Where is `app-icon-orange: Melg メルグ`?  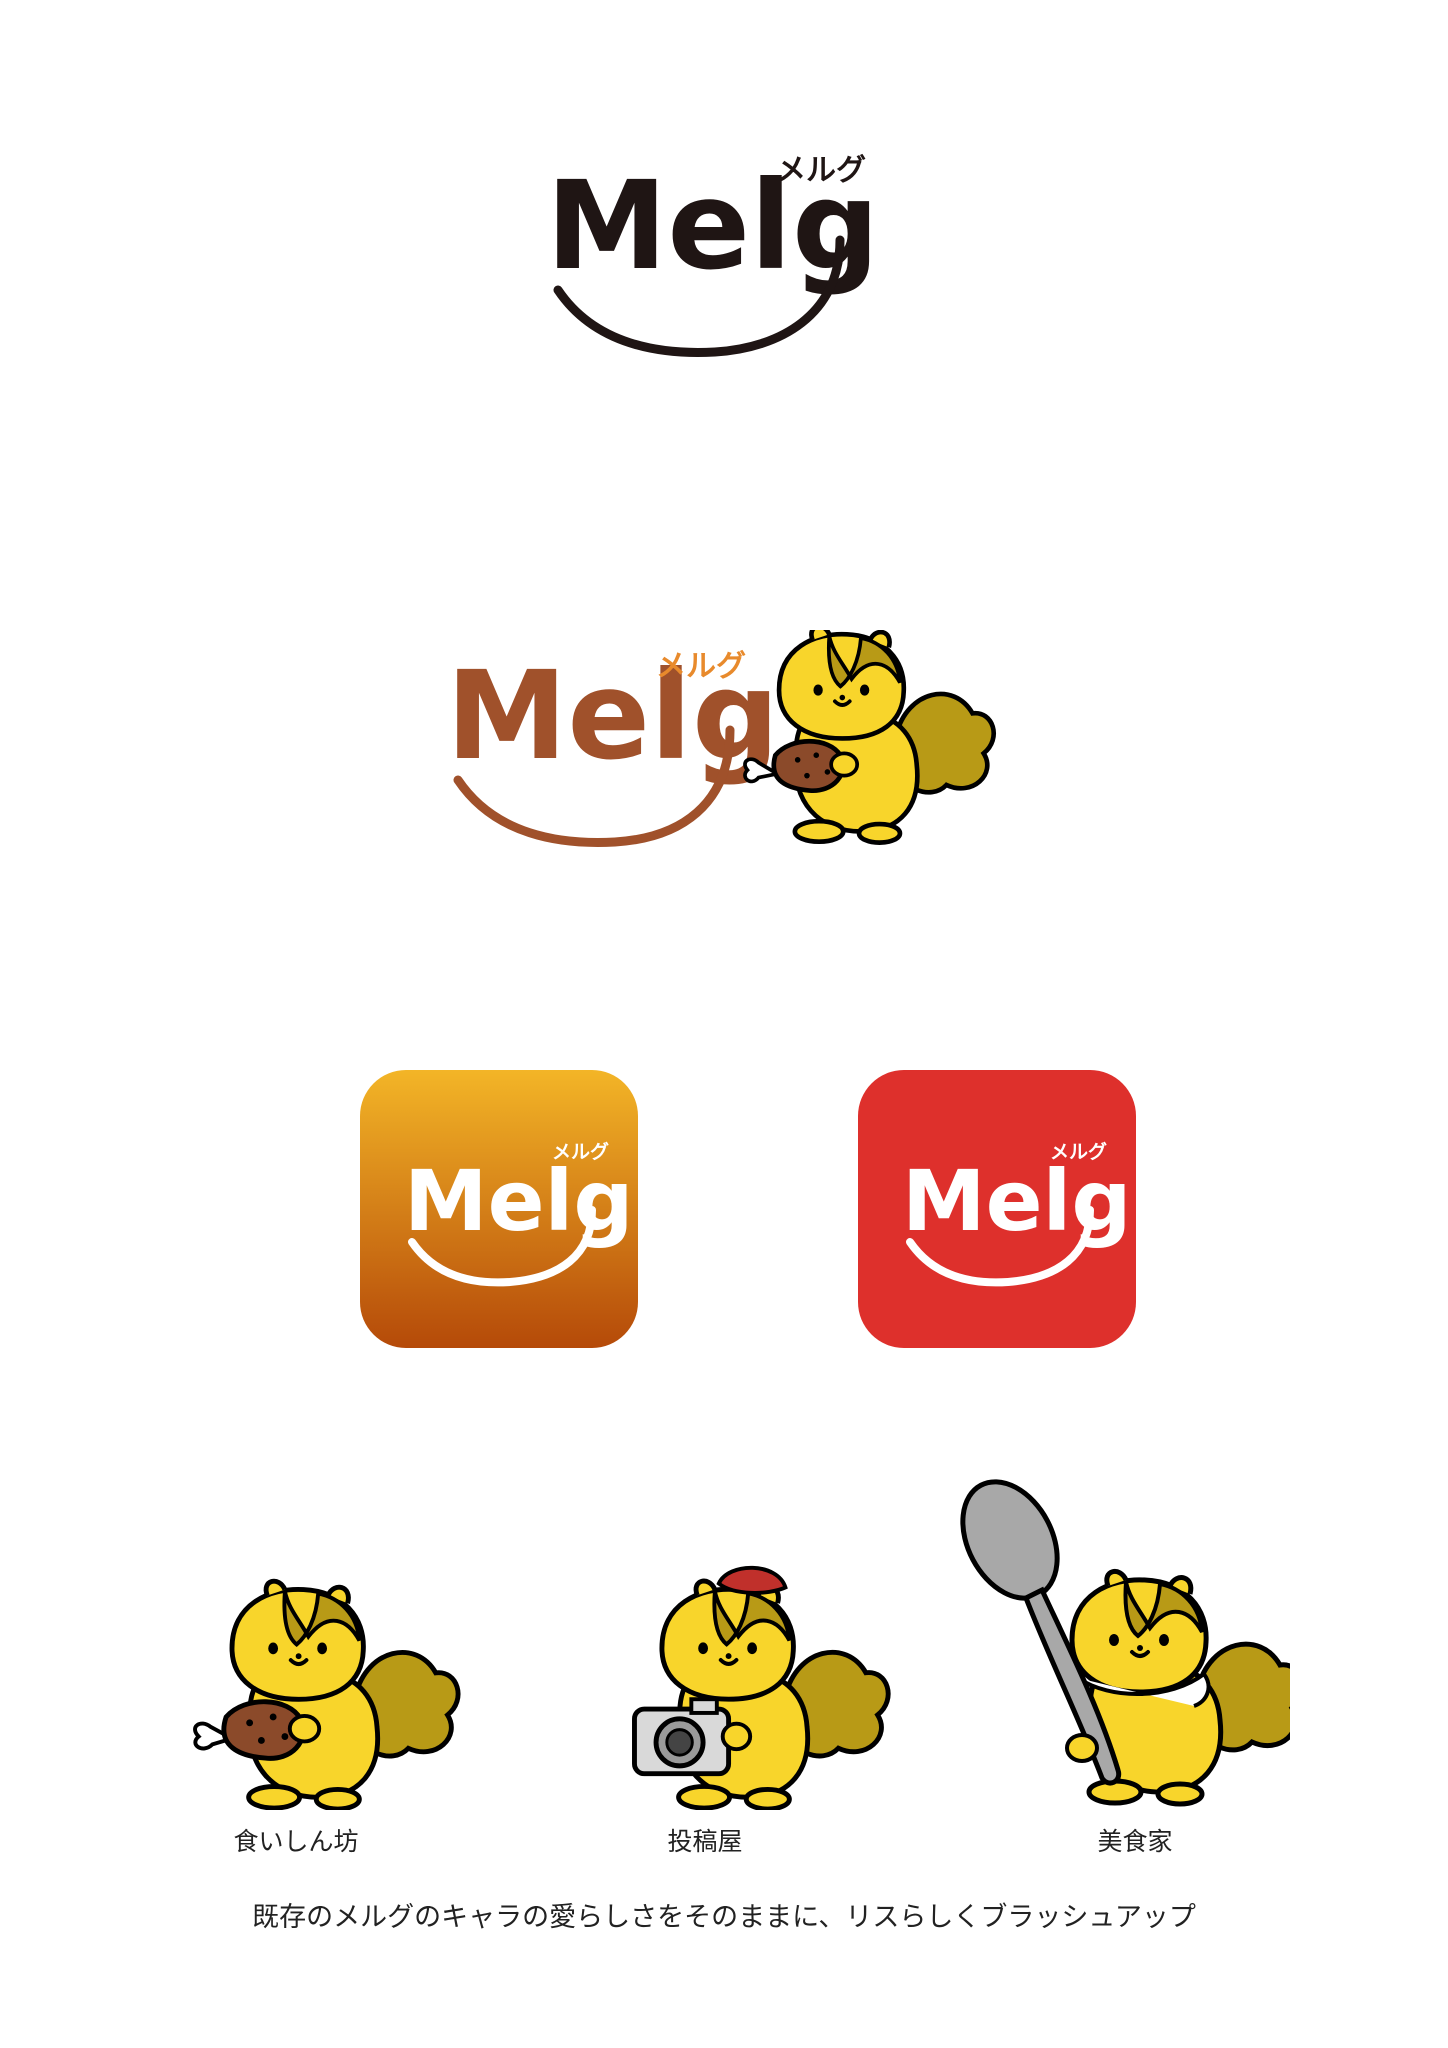 app-icon-orange: Melg メルグ is located at coordinates (499, 1209).